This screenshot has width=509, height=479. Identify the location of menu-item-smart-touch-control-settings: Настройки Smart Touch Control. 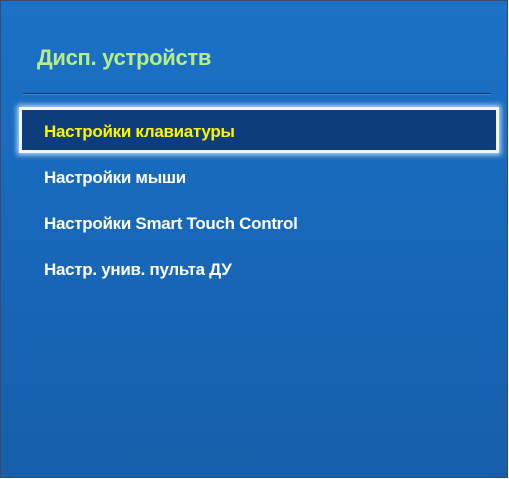
(259, 224).